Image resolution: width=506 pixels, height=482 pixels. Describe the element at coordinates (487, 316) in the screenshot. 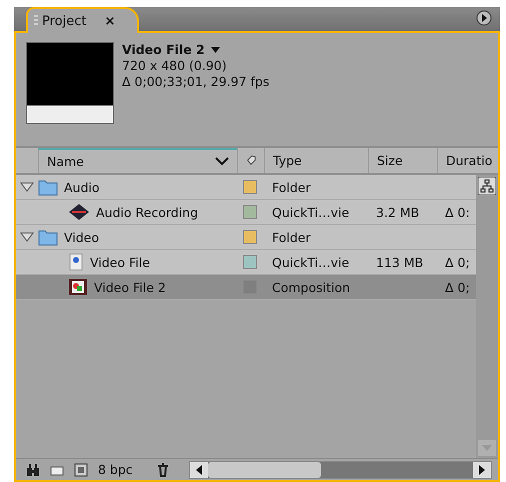

I see `vertical-scrollbar` at that location.